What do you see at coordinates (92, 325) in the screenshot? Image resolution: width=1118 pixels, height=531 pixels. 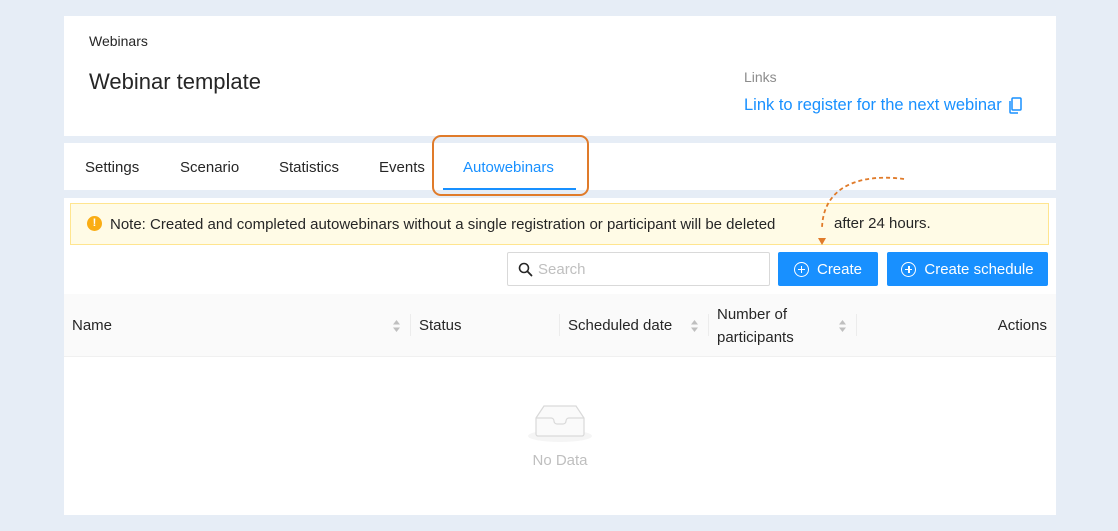 I see `column-header-name: Name` at bounding box center [92, 325].